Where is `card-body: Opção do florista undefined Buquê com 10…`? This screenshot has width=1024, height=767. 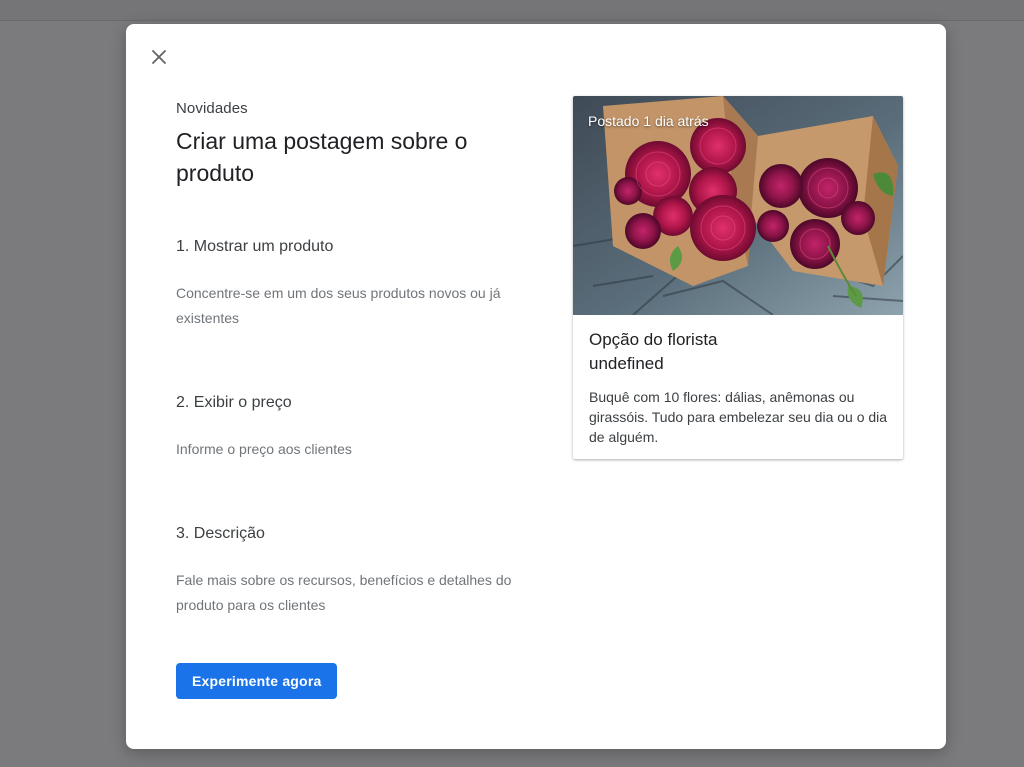 card-body: Opção do florista undefined Buquê com 10… is located at coordinates (739, 387).